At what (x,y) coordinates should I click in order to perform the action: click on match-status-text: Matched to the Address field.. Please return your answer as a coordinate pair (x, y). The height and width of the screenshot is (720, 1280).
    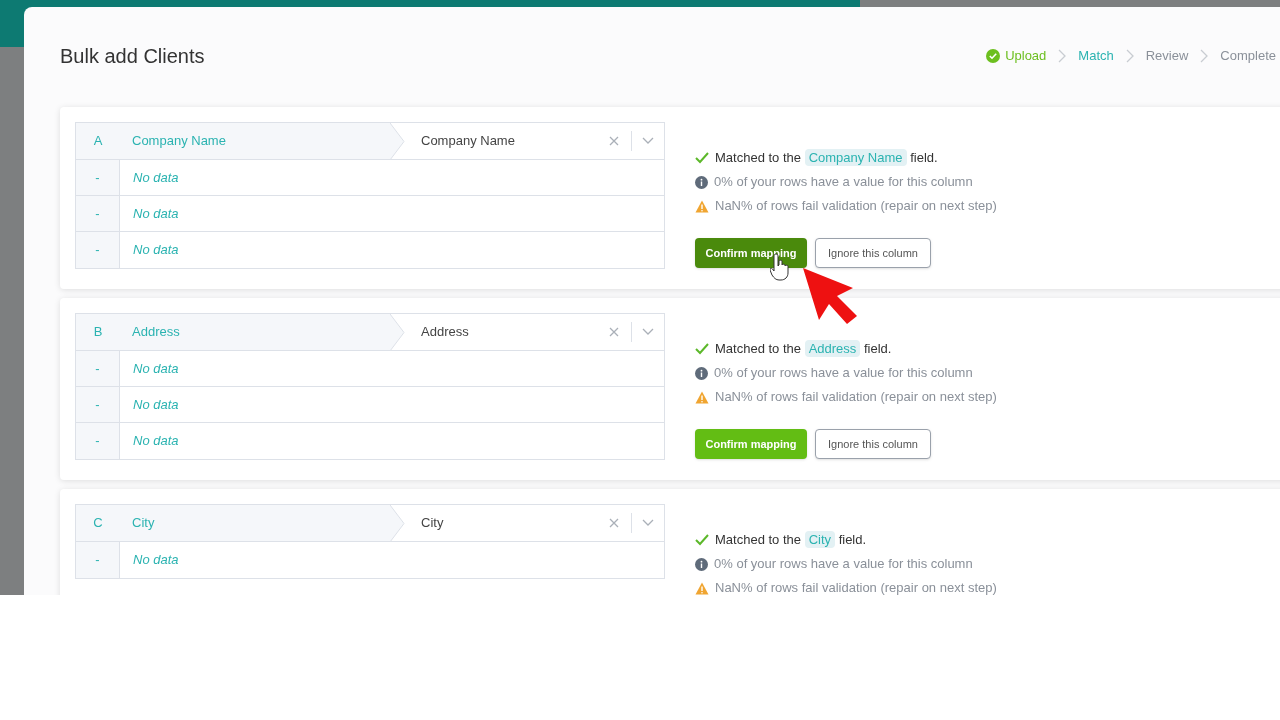
    Looking at the image, I should click on (803, 349).